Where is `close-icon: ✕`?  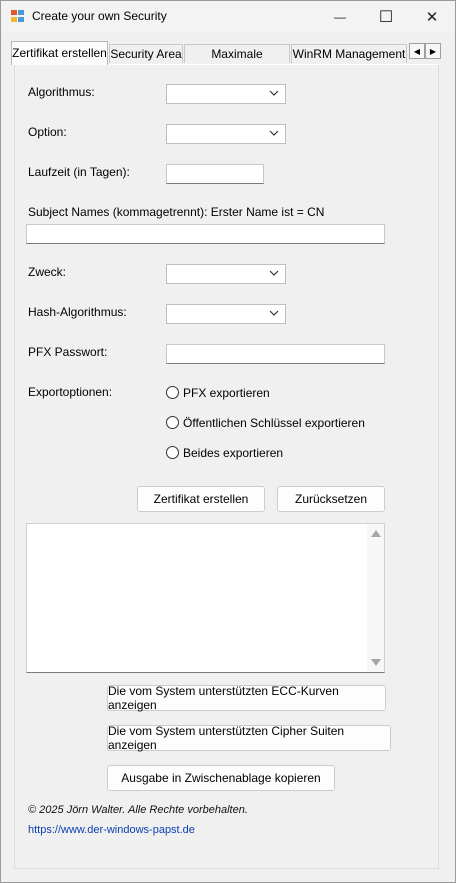
close-icon: ✕ is located at coordinates (432, 17).